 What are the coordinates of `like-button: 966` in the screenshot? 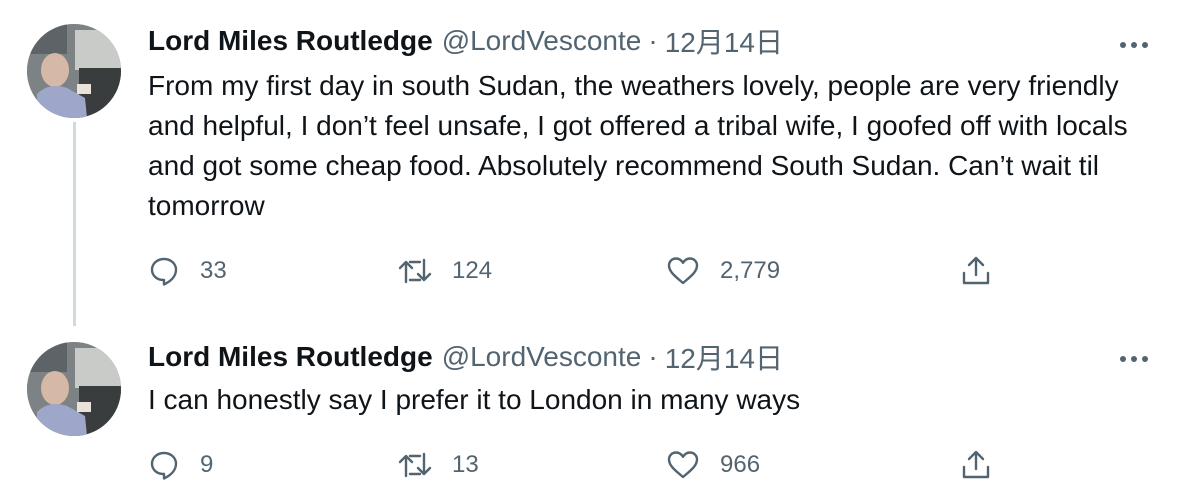 It's located at (713, 465).